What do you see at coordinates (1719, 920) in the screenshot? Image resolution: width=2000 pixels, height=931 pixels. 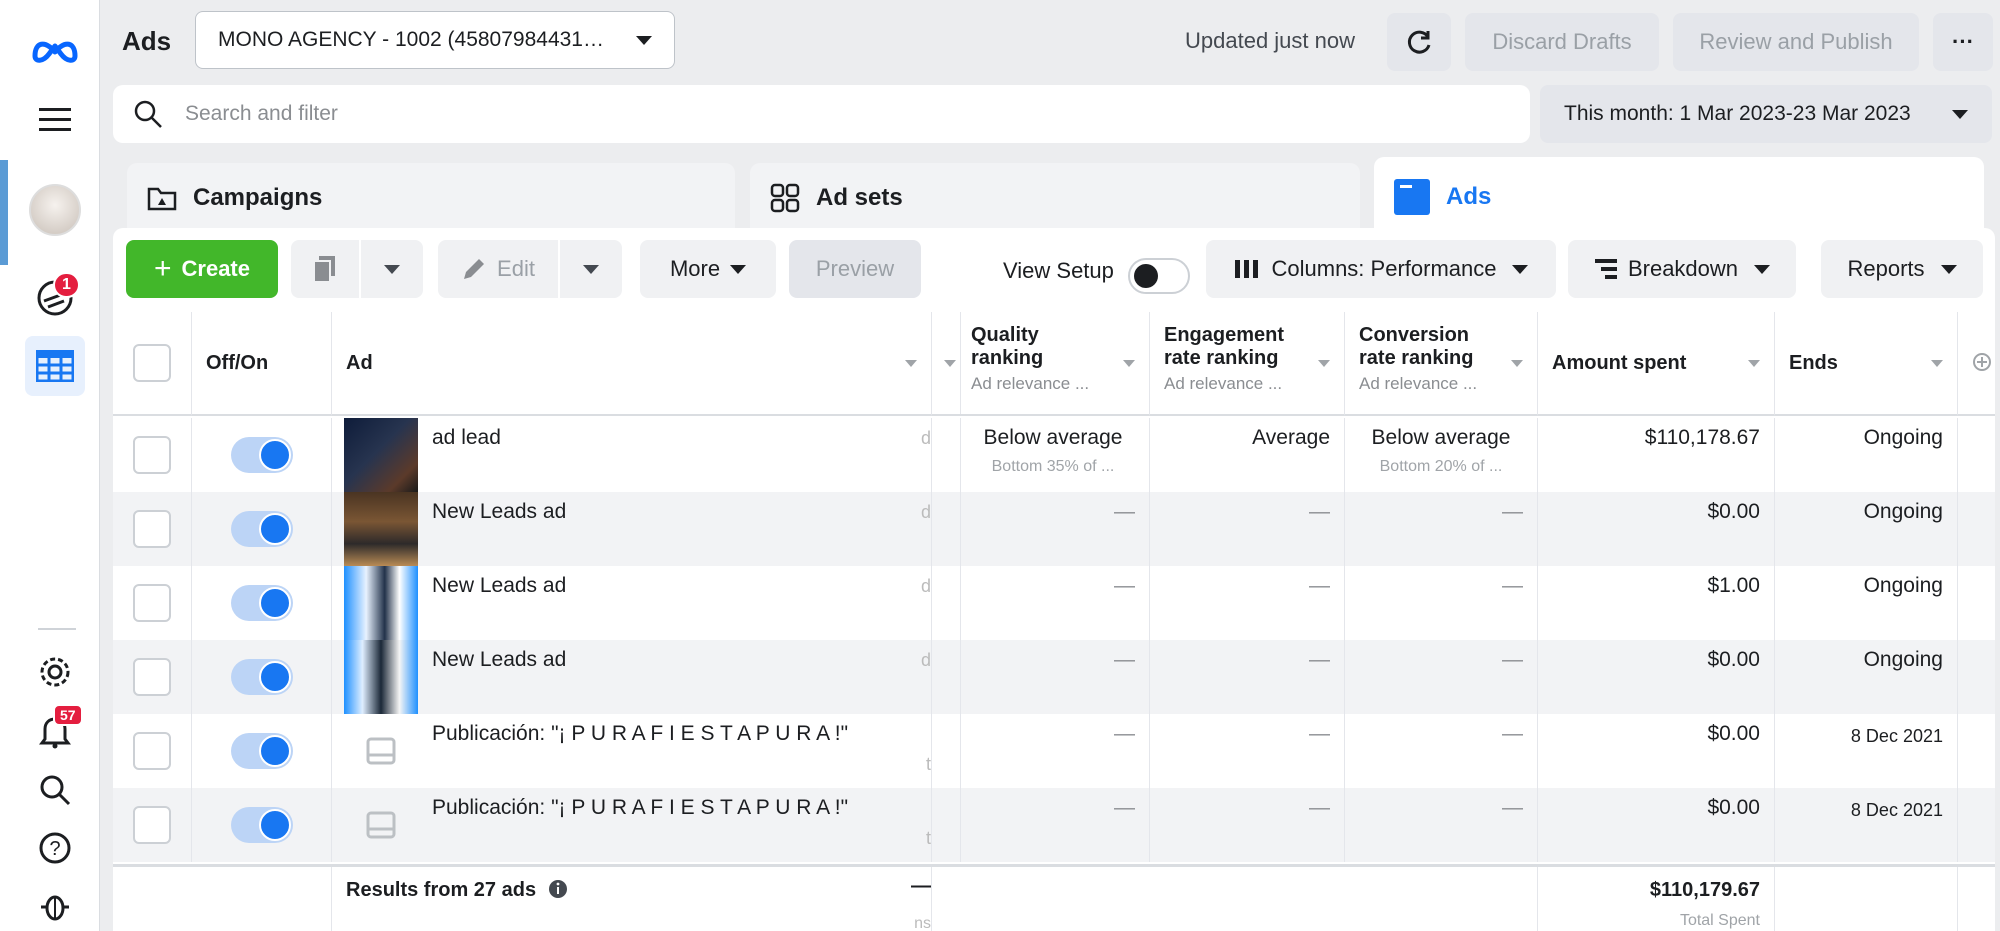 I see `total-spent-label: Total Spent` at bounding box center [1719, 920].